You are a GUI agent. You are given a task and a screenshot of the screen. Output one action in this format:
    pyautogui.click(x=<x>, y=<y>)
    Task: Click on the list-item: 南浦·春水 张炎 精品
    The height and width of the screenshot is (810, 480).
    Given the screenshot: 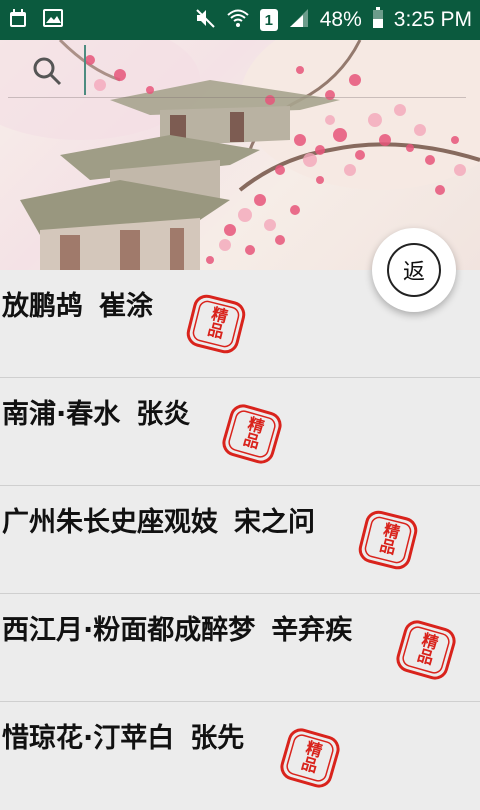 What is the action you would take?
    pyautogui.click(x=240, y=432)
    